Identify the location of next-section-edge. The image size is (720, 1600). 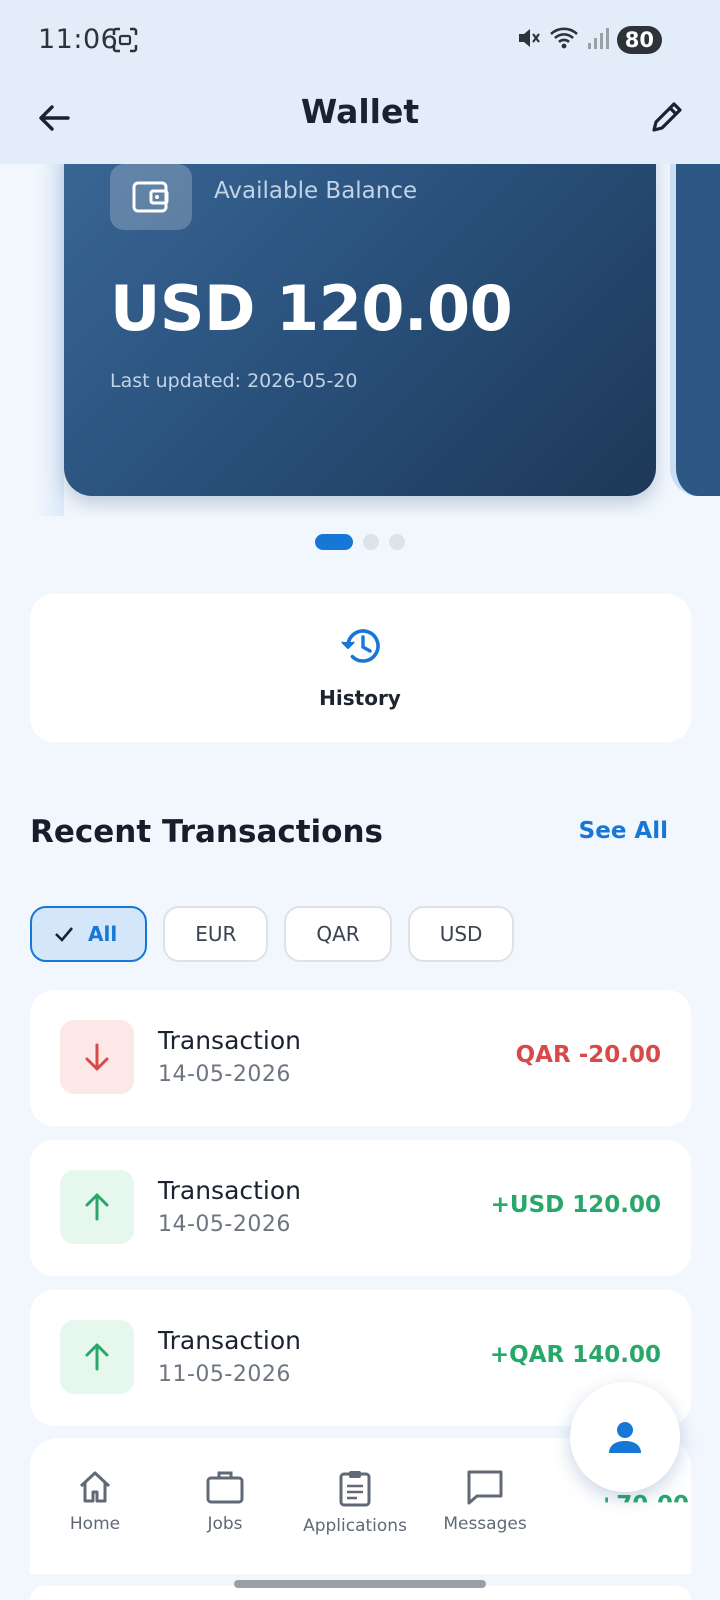
(360, 1593).